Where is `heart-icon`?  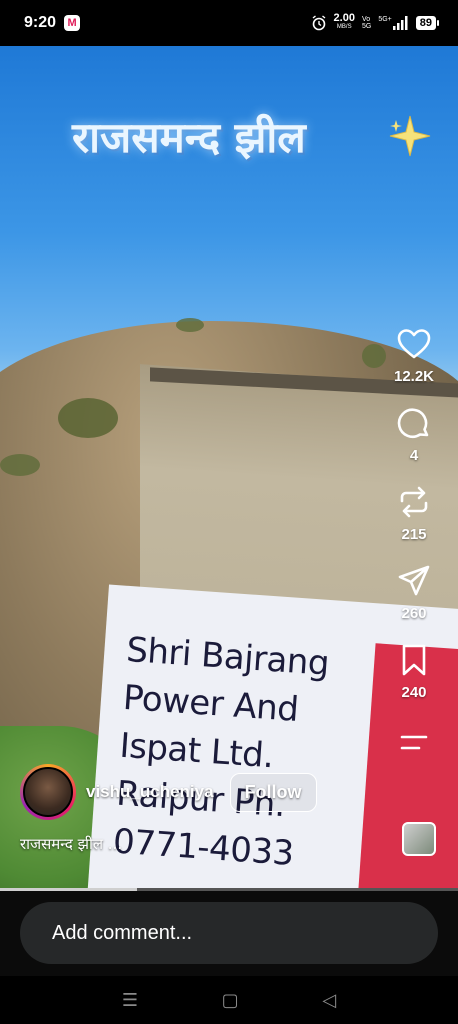
heart-icon is located at coordinates (414, 344).